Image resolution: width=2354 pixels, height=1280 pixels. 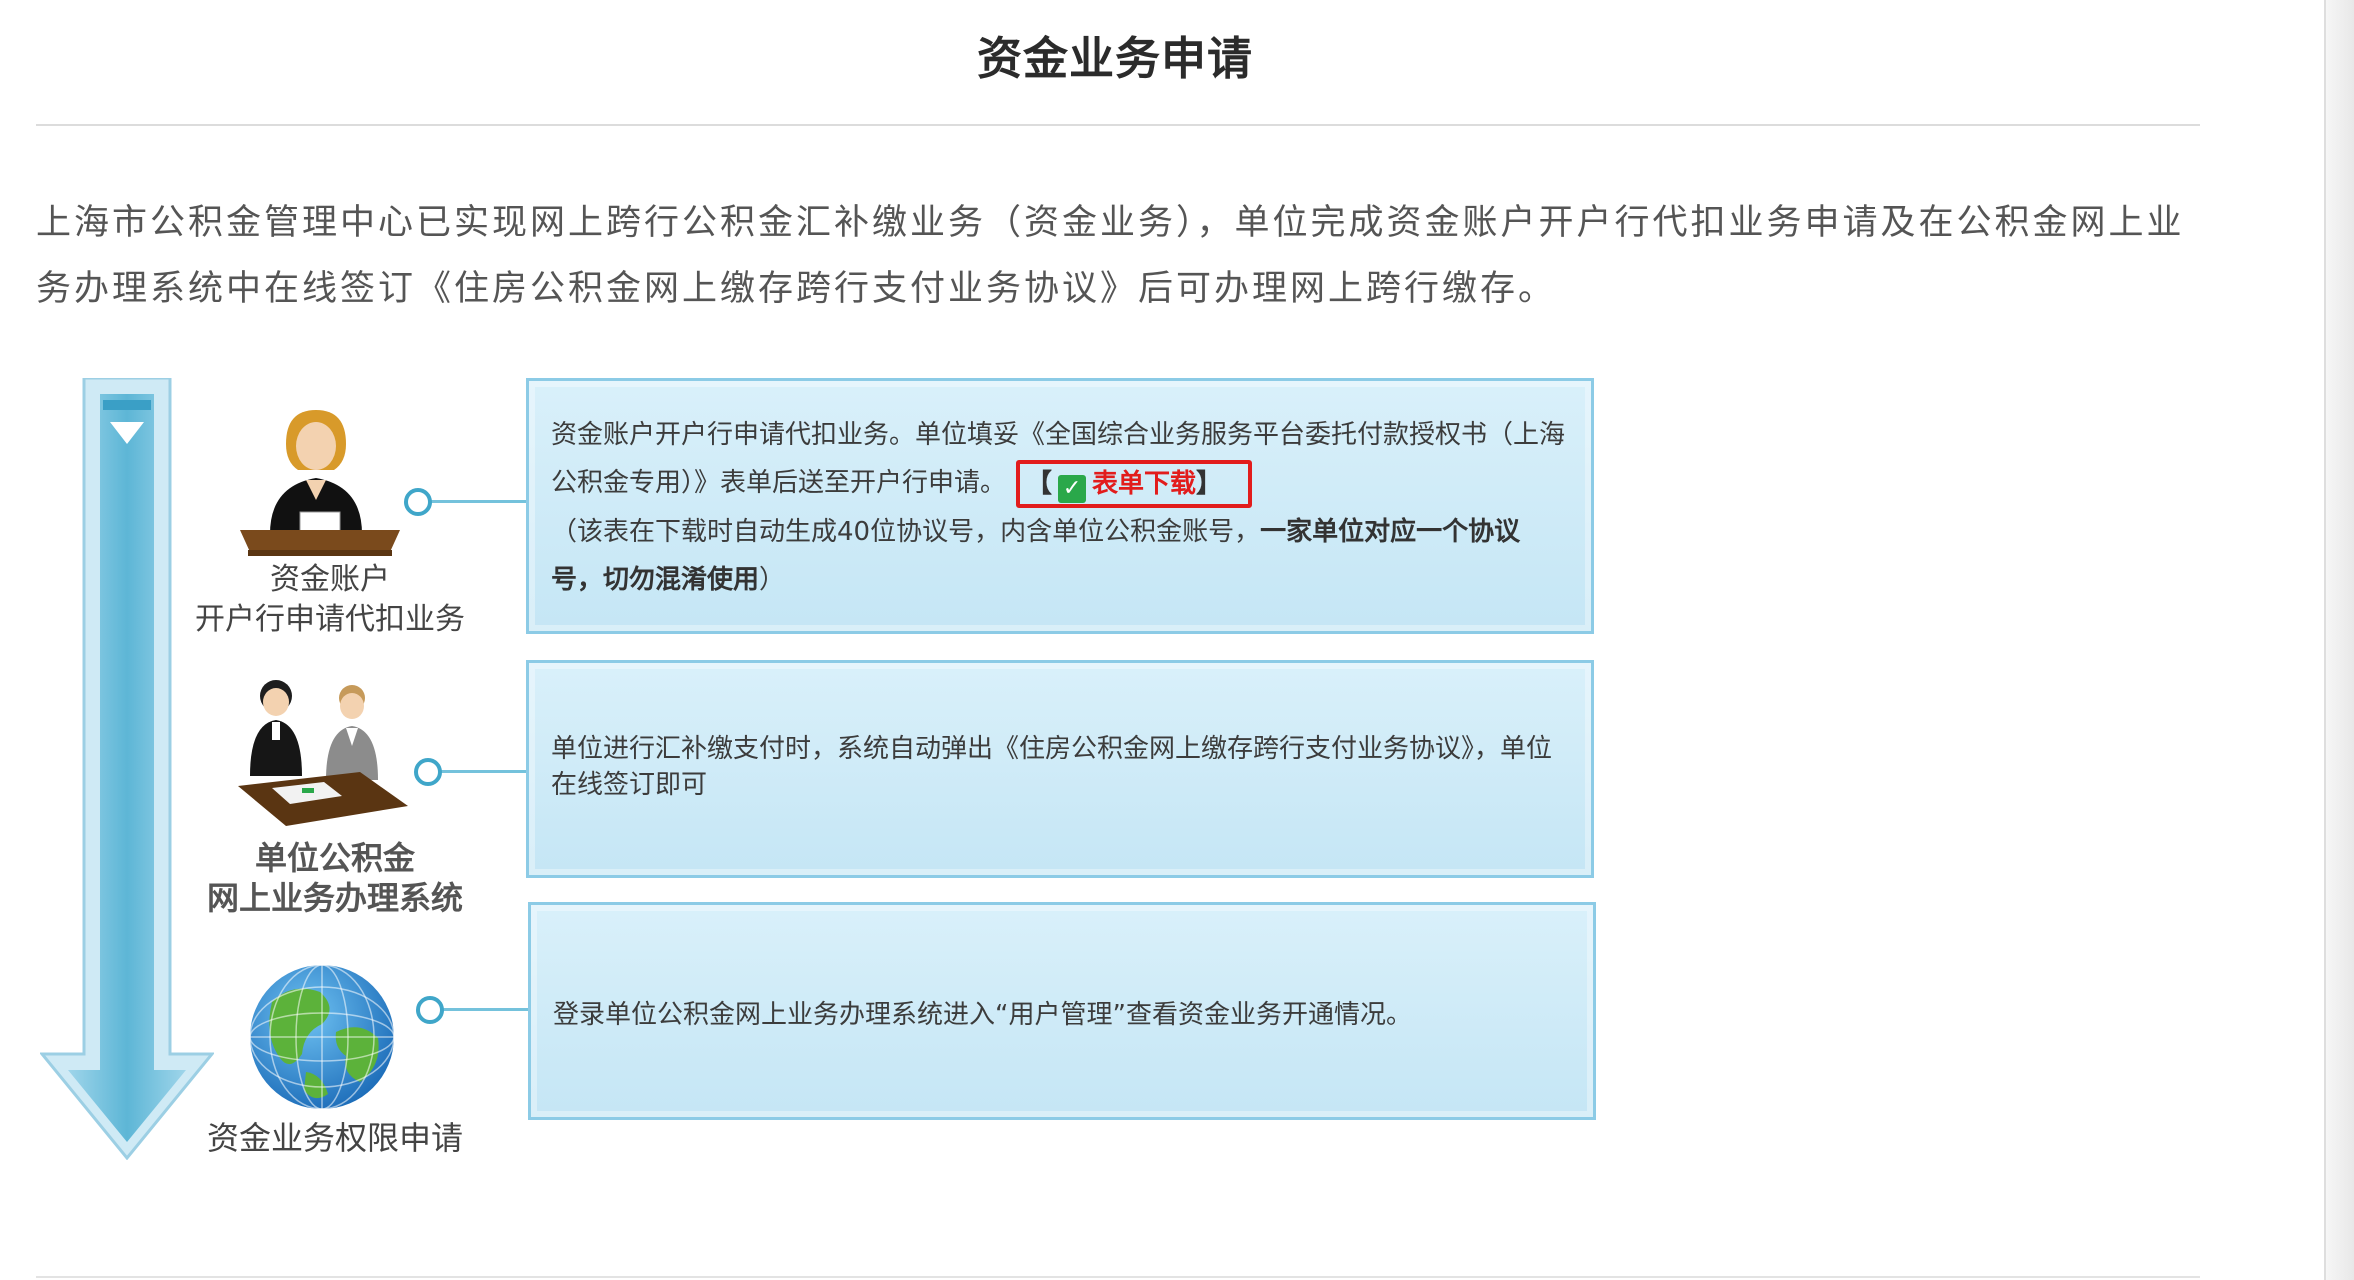 I want to click on form-download-button: 【✓ 表单下载】, so click(x=1134, y=483).